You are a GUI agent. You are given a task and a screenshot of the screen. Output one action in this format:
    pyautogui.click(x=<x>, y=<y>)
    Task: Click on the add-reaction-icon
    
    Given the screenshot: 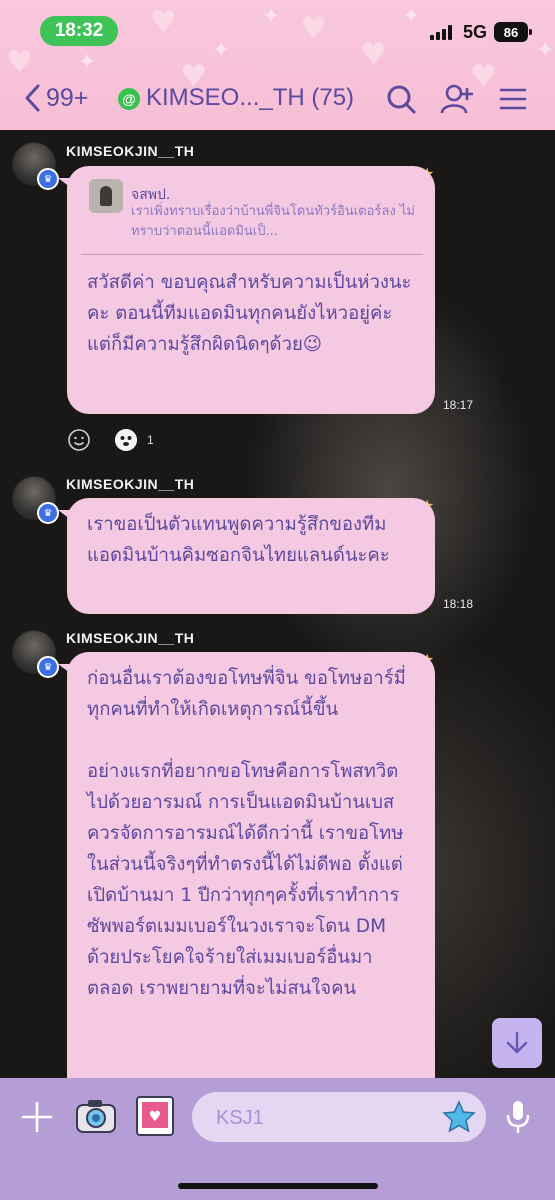 What is the action you would take?
    pyautogui.click(x=79, y=440)
    